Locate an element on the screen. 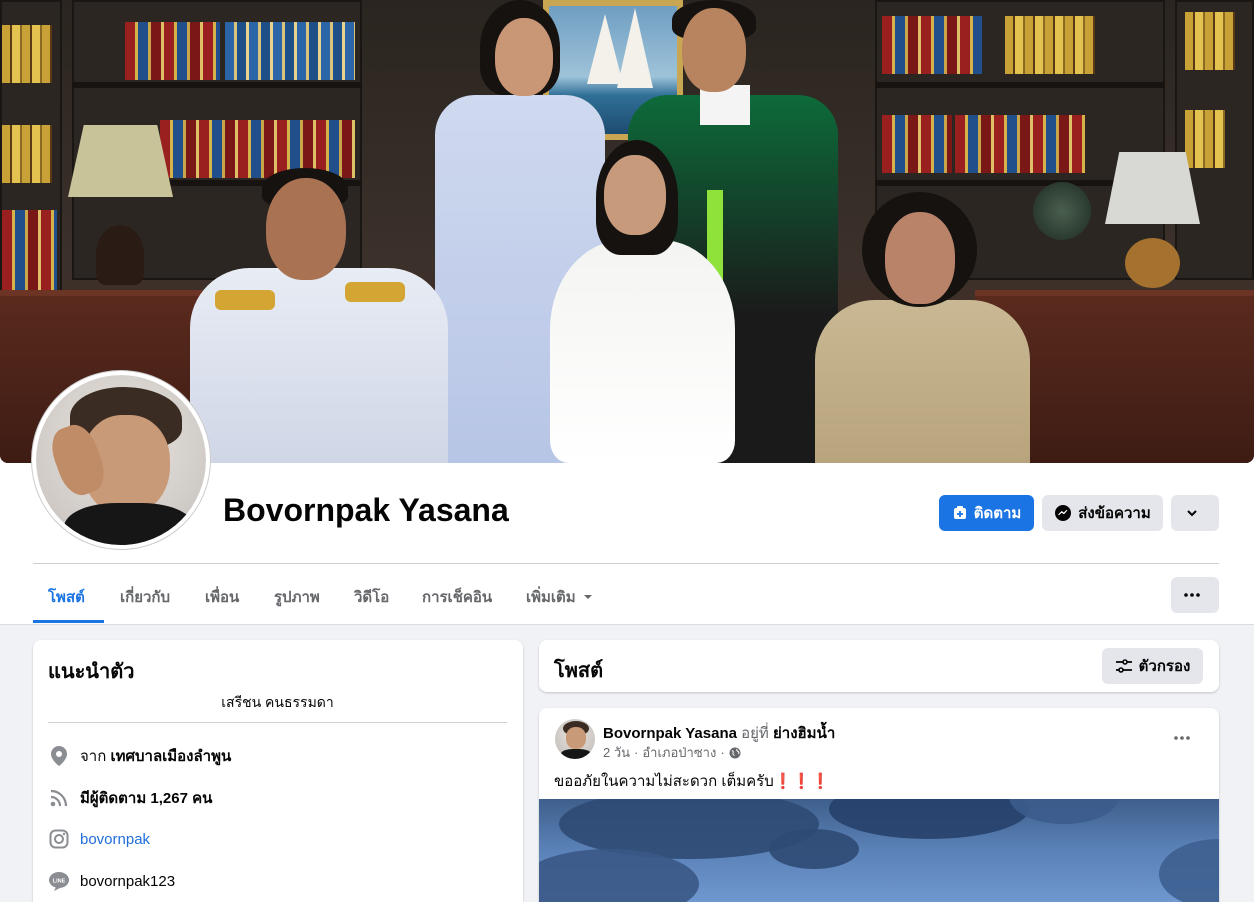 The width and height of the screenshot is (1254, 902). tabs-more-button is located at coordinates (1195, 595).